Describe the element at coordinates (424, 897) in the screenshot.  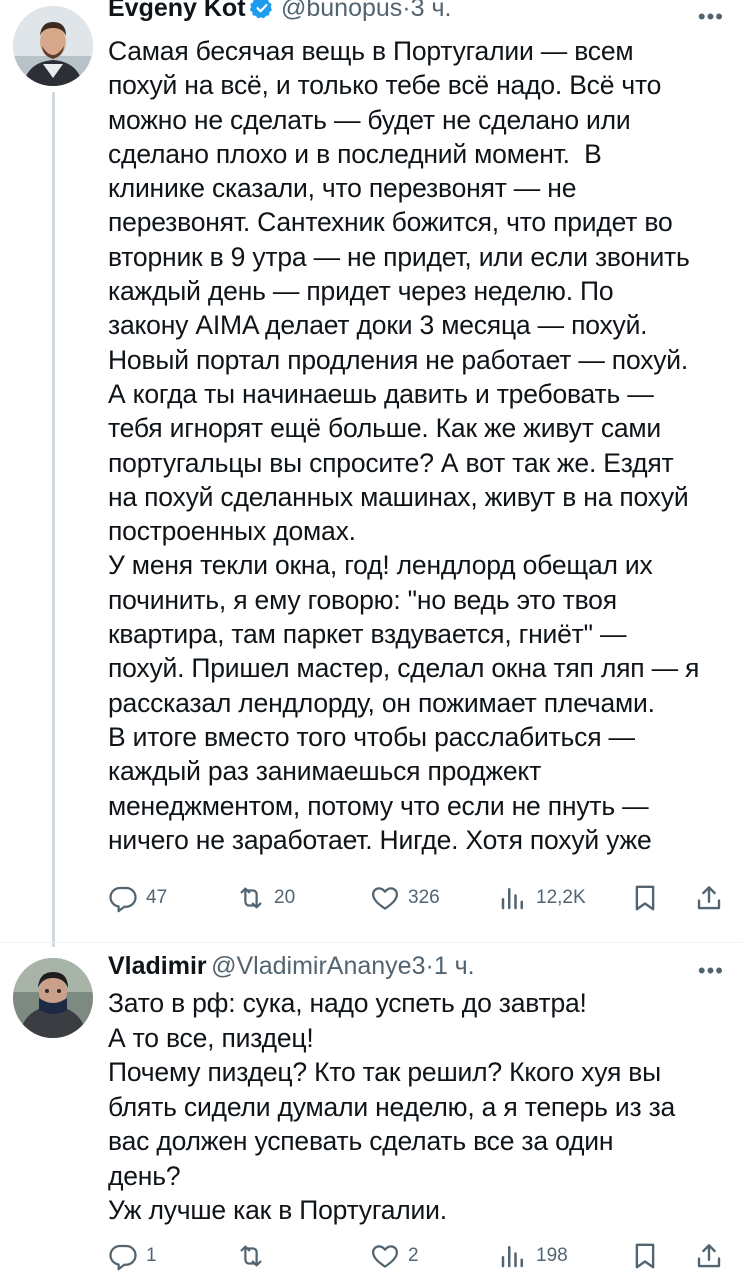
I see `like-count: 326` at that location.